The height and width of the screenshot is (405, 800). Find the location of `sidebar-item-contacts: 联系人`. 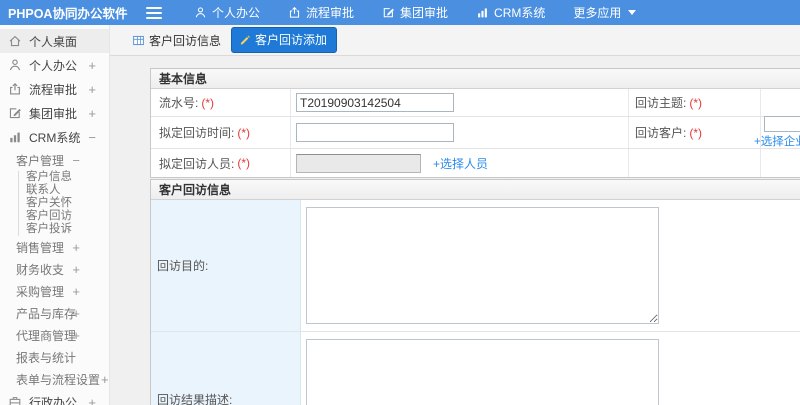

sidebar-item-contacts: 联系人 is located at coordinates (64, 190).